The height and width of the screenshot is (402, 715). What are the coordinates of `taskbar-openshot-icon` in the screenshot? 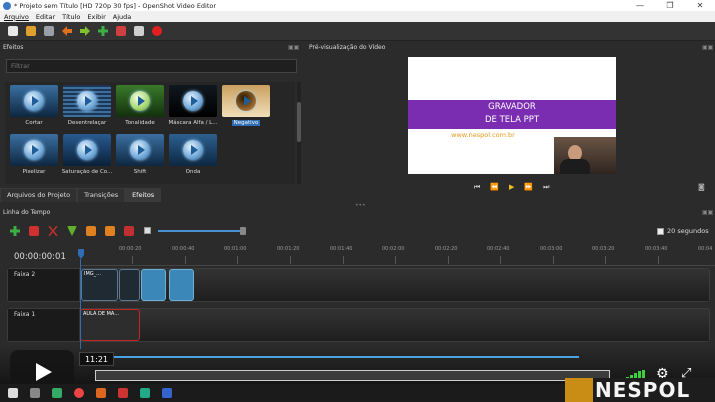 It's located at (167, 393).